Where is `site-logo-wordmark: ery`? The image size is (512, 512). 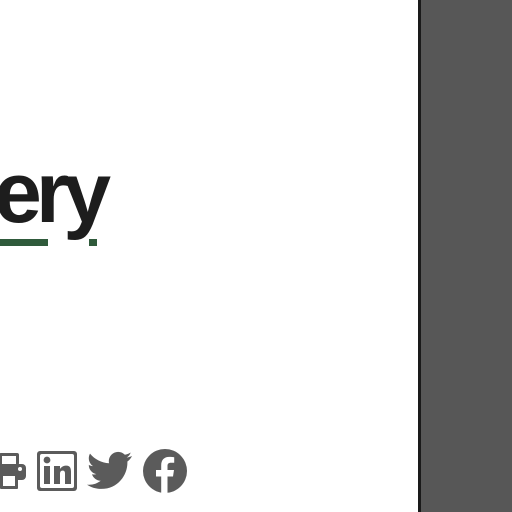
site-logo-wordmark: ery is located at coordinates (55, 193).